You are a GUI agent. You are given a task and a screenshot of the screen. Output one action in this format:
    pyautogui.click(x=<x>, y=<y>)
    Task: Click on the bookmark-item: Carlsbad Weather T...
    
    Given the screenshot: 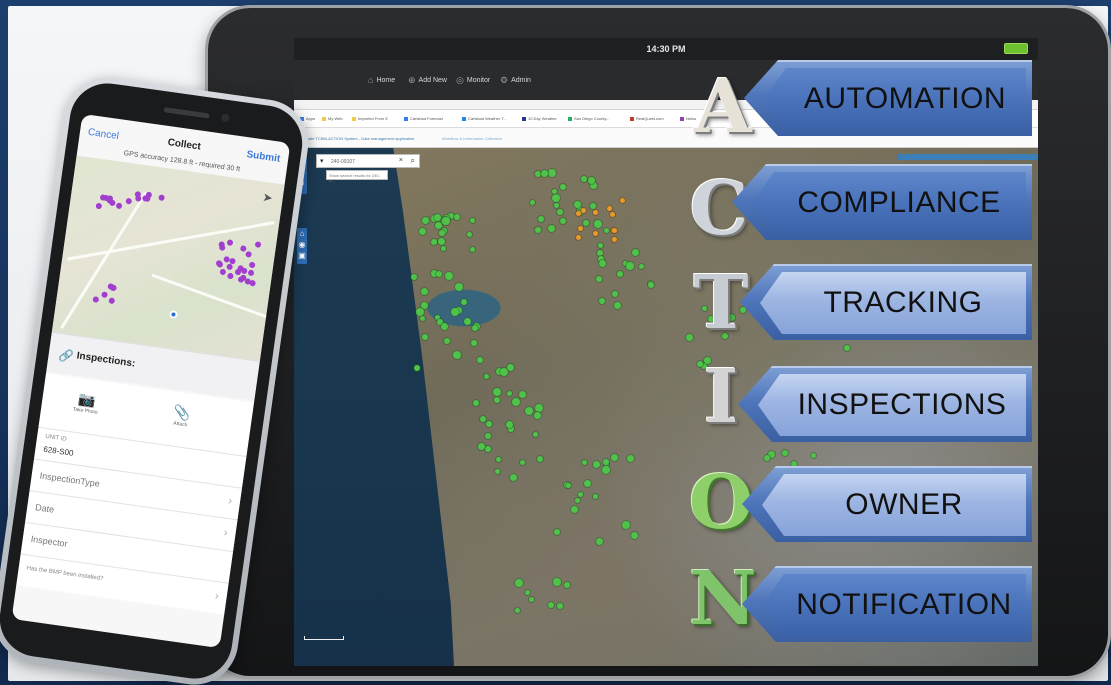 What is the action you would take?
    pyautogui.click(x=484, y=118)
    